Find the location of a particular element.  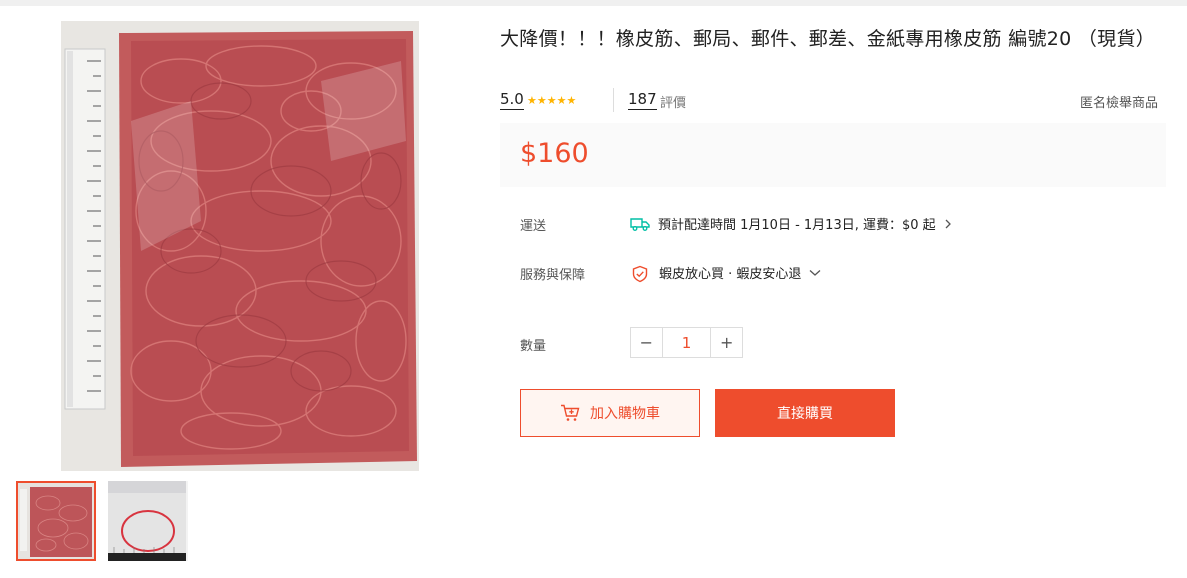

product-price: $160 is located at coordinates (554, 153).